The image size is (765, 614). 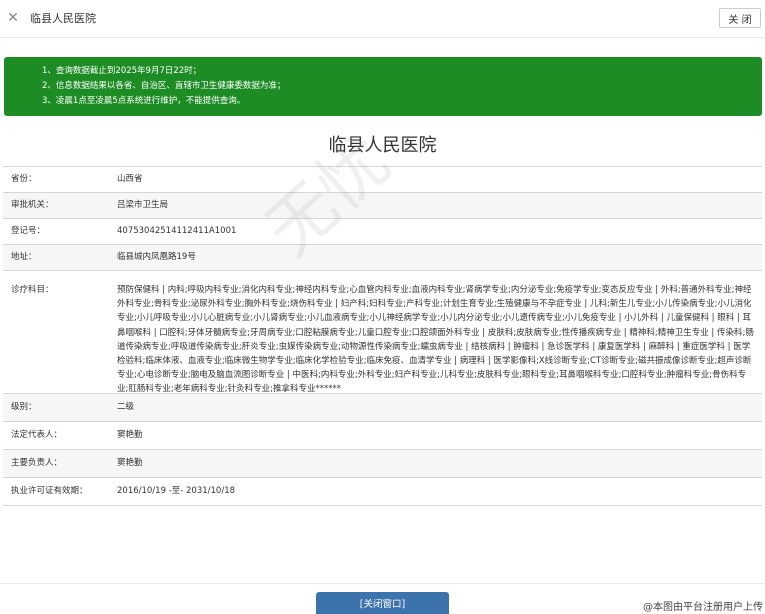 What do you see at coordinates (13, 18) in the screenshot?
I see `close-icon: ✕` at bounding box center [13, 18].